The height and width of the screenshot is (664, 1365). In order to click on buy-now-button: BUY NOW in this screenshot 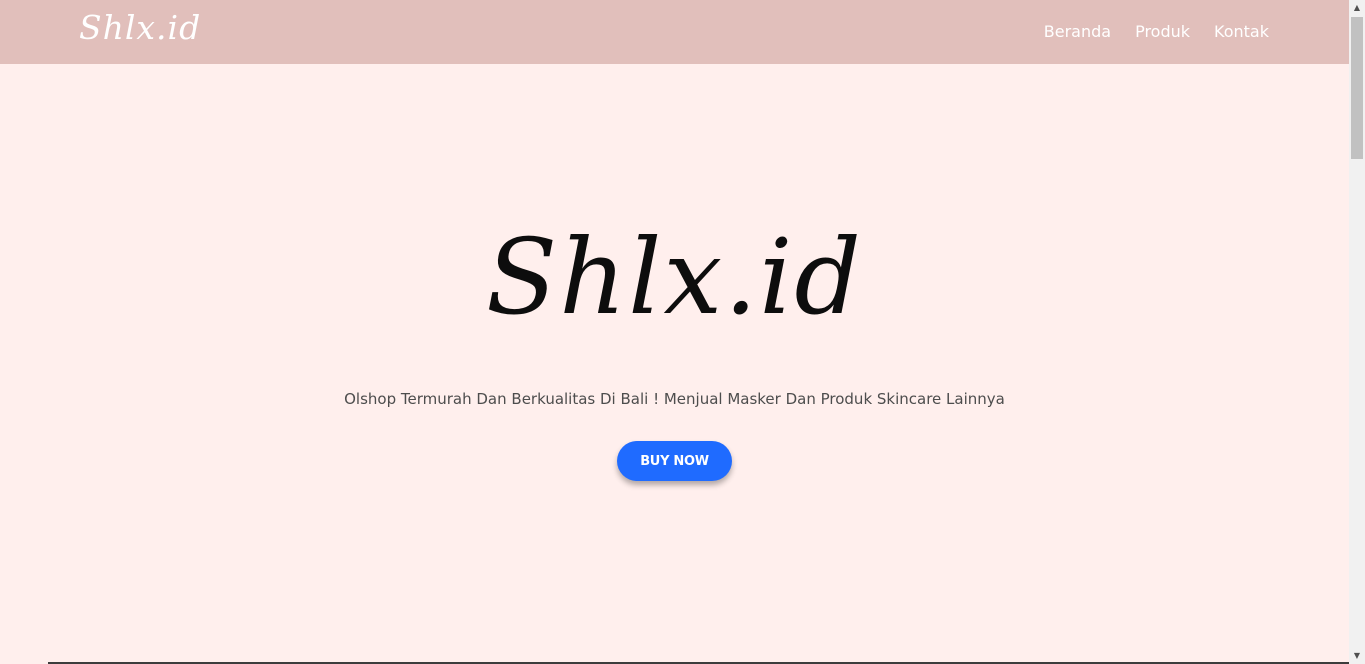, I will do `click(674, 461)`.